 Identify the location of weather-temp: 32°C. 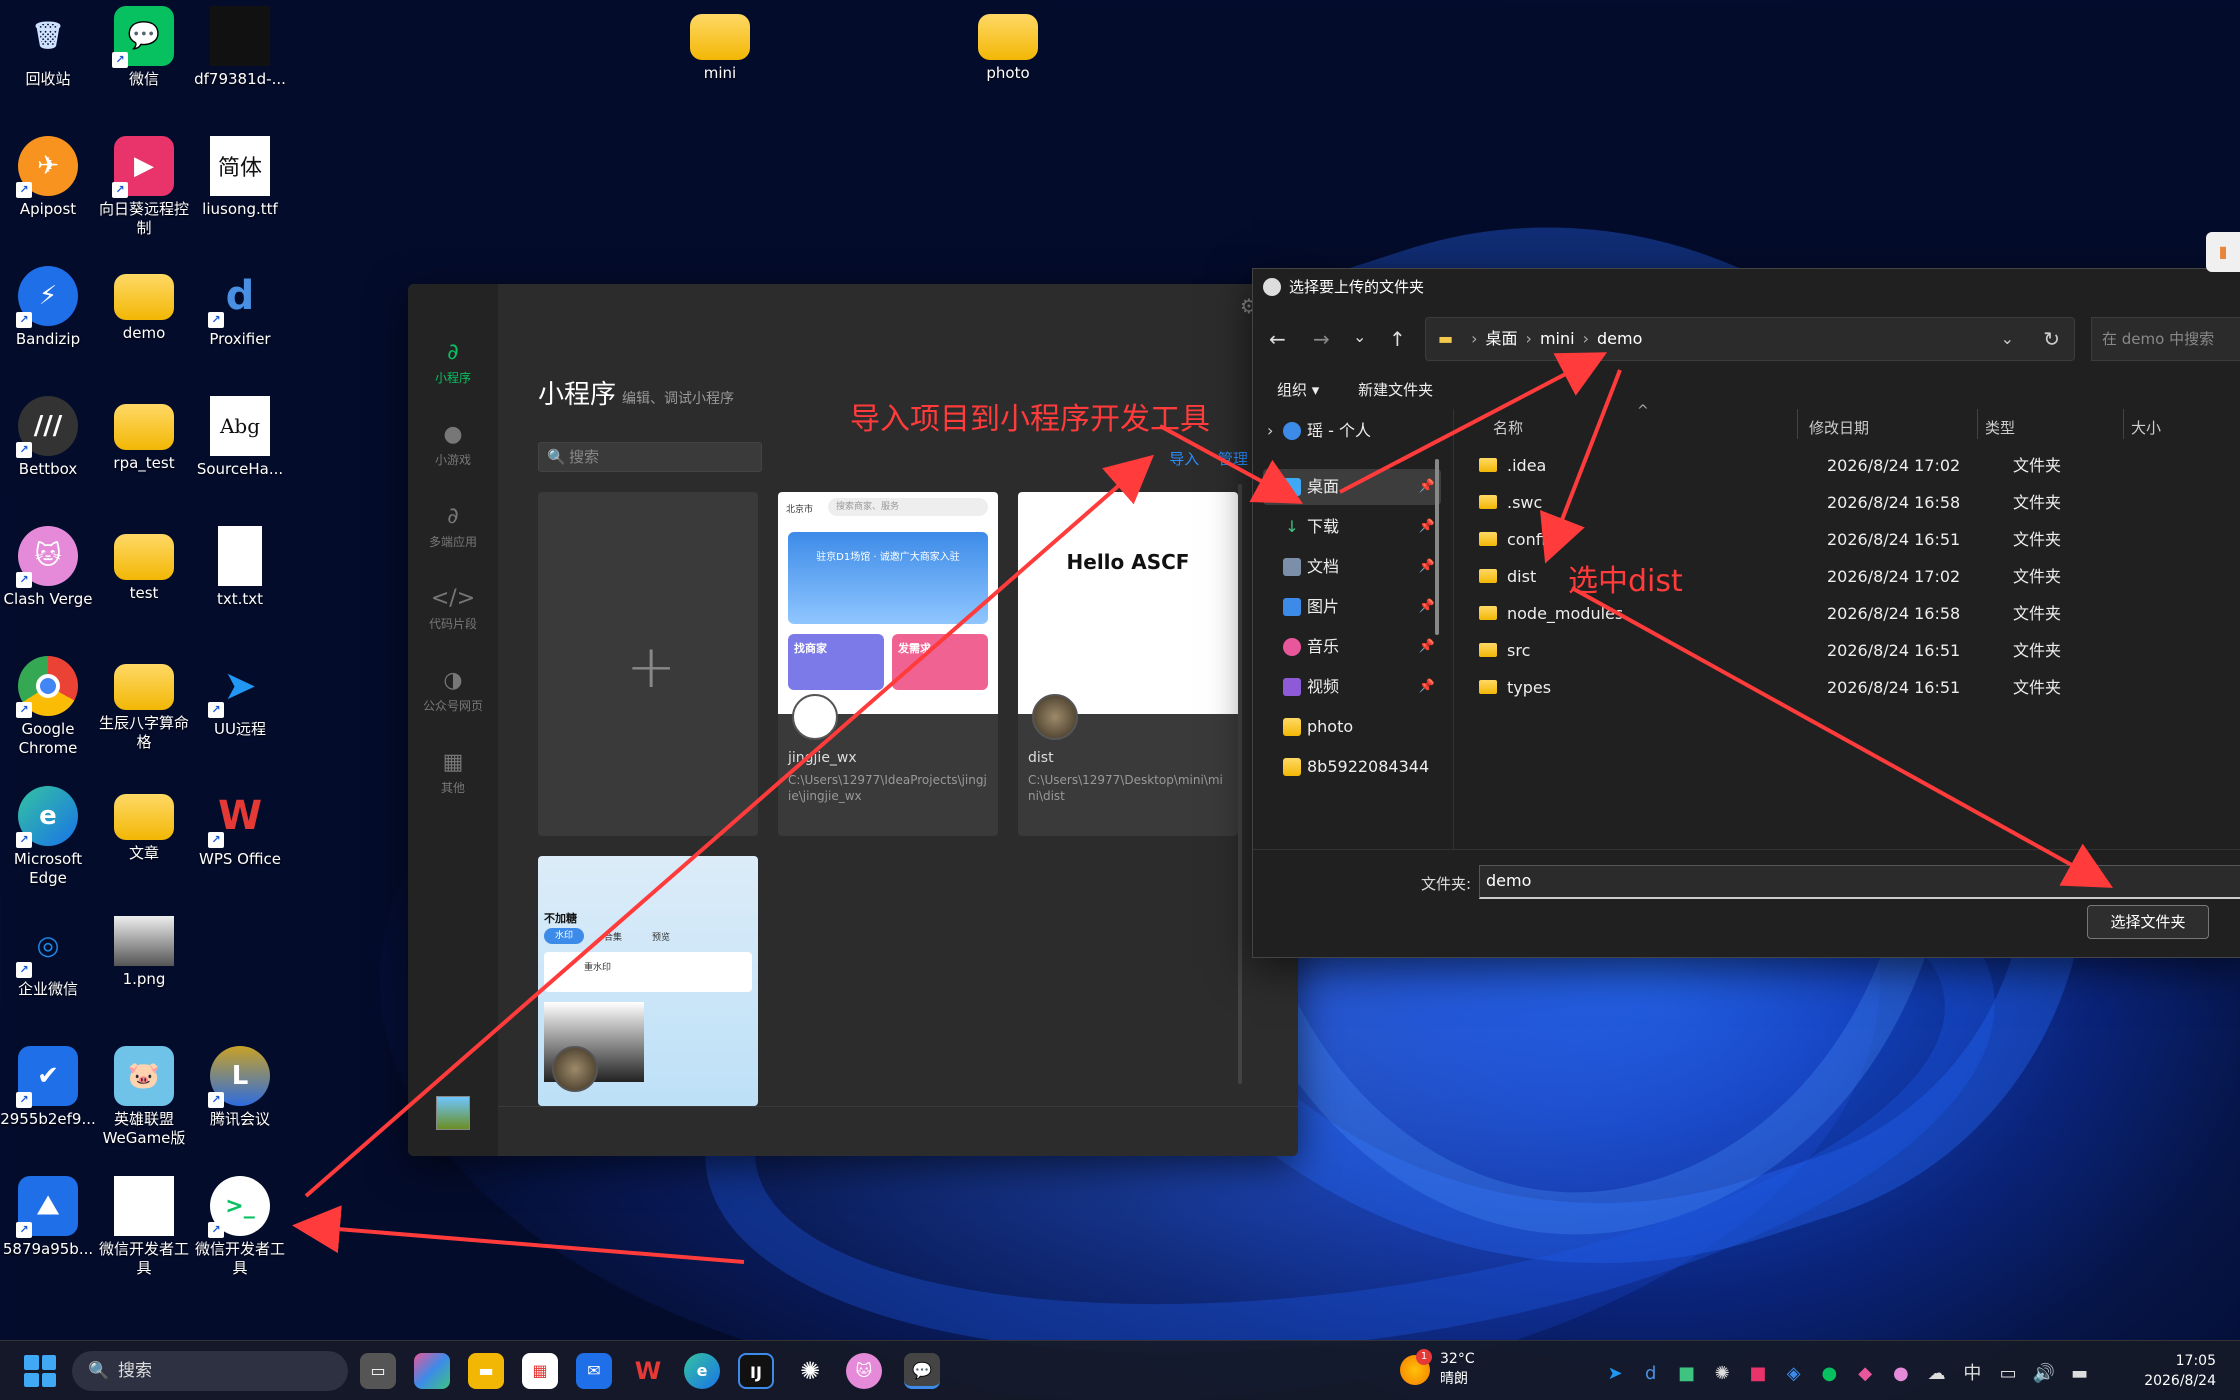
(1457, 1359).